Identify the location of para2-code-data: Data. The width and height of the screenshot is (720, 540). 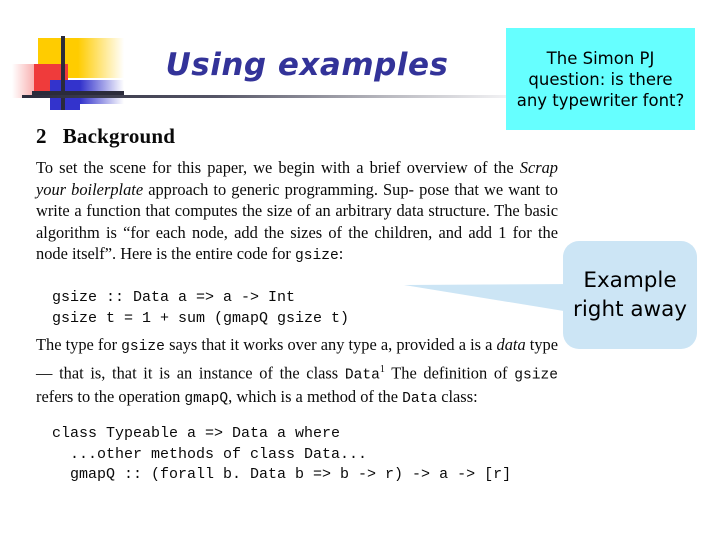
(362, 374).